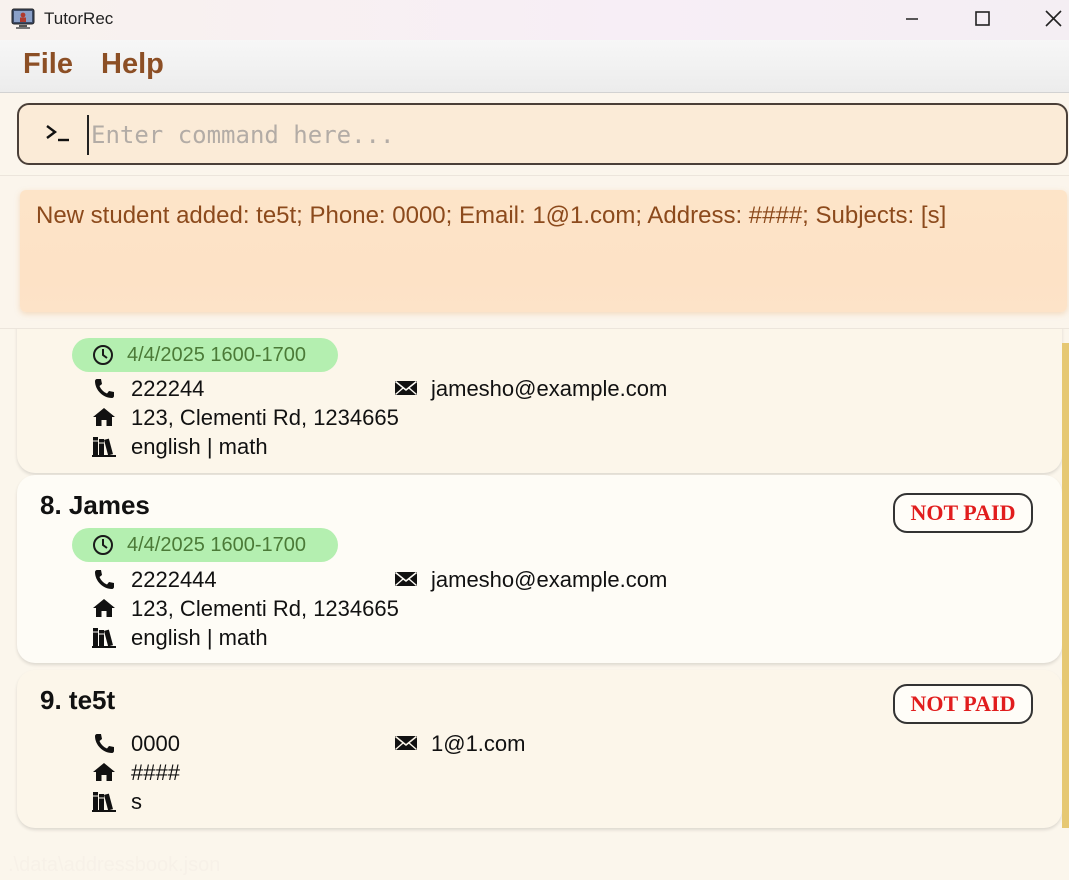  Describe the element at coordinates (57, 133) in the screenshot. I see `terminal-prompt-icon` at that location.